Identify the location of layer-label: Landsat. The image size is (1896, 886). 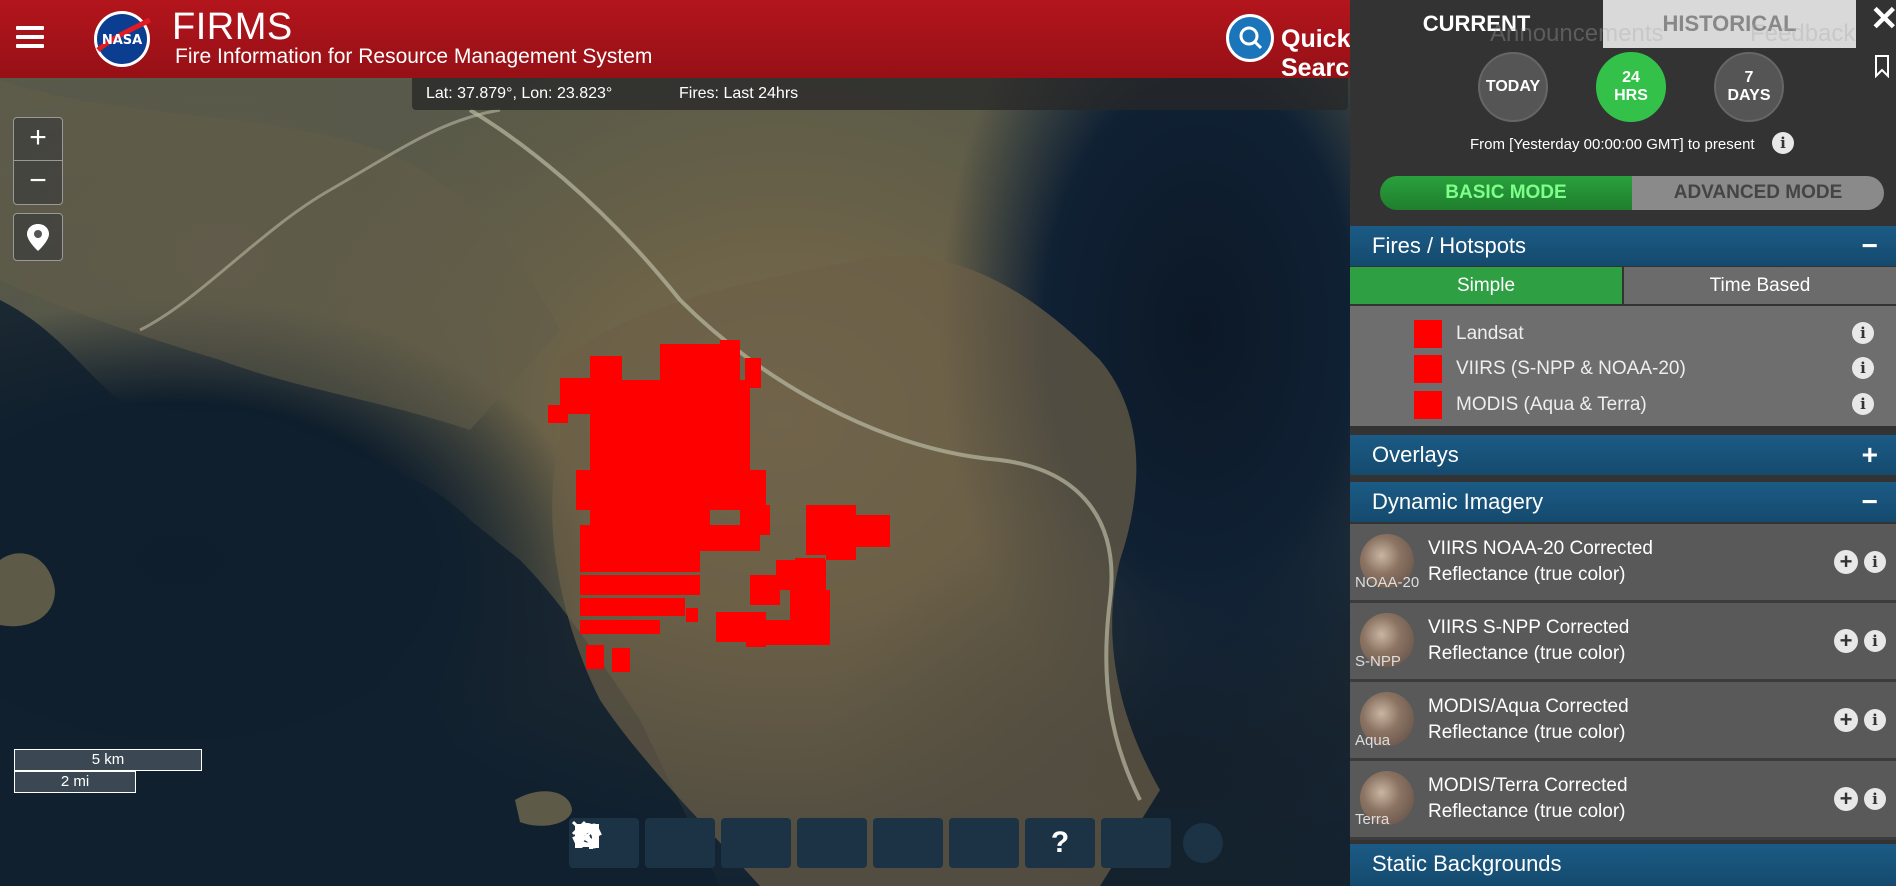
(1490, 333).